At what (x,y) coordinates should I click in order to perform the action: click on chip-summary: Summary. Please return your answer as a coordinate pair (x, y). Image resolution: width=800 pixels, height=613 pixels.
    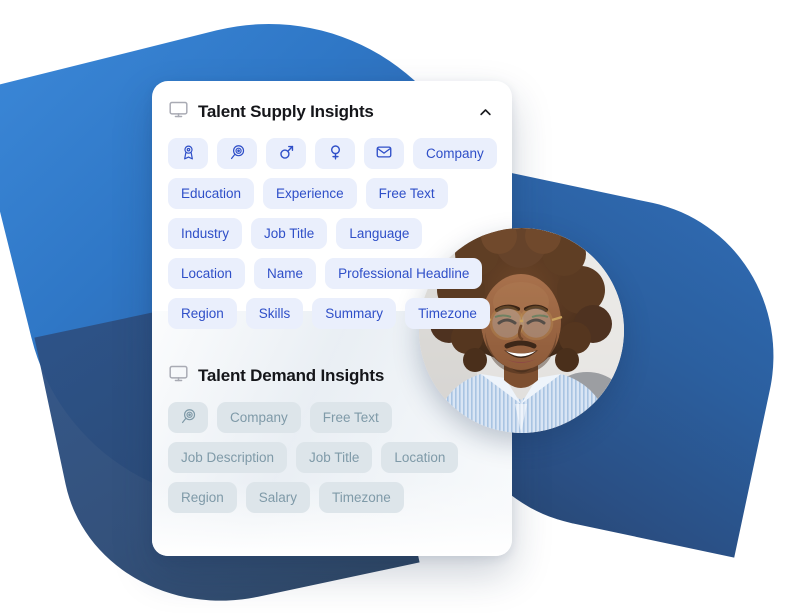
    Looking at the image, I should click on (354, 313).